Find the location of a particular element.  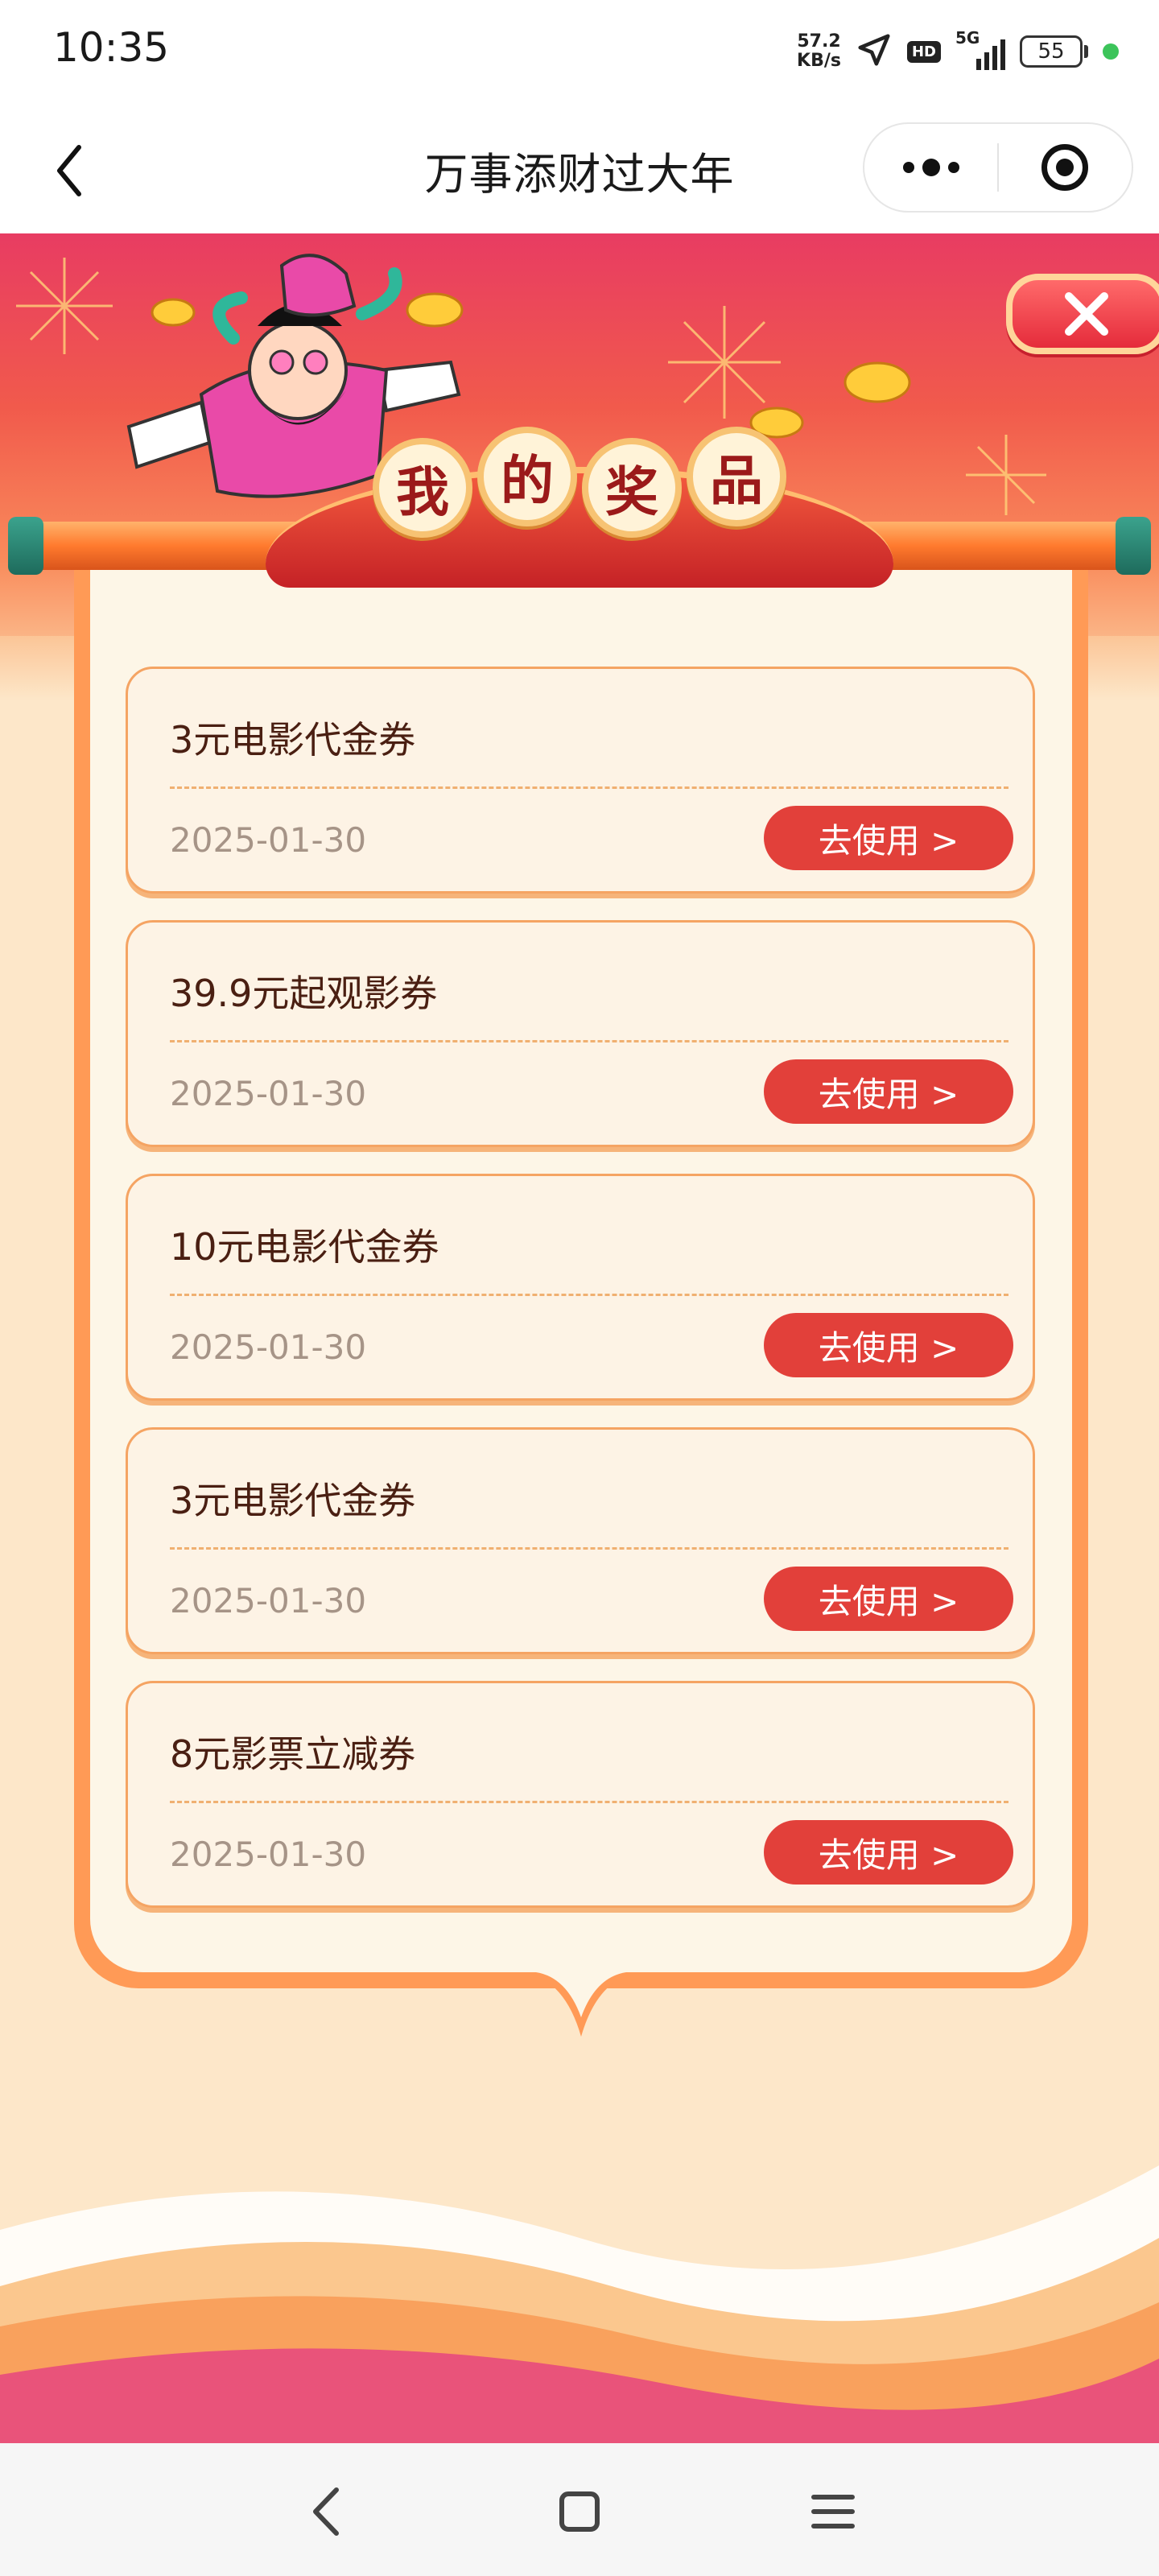

more-button is located at coordinates (930, 167).